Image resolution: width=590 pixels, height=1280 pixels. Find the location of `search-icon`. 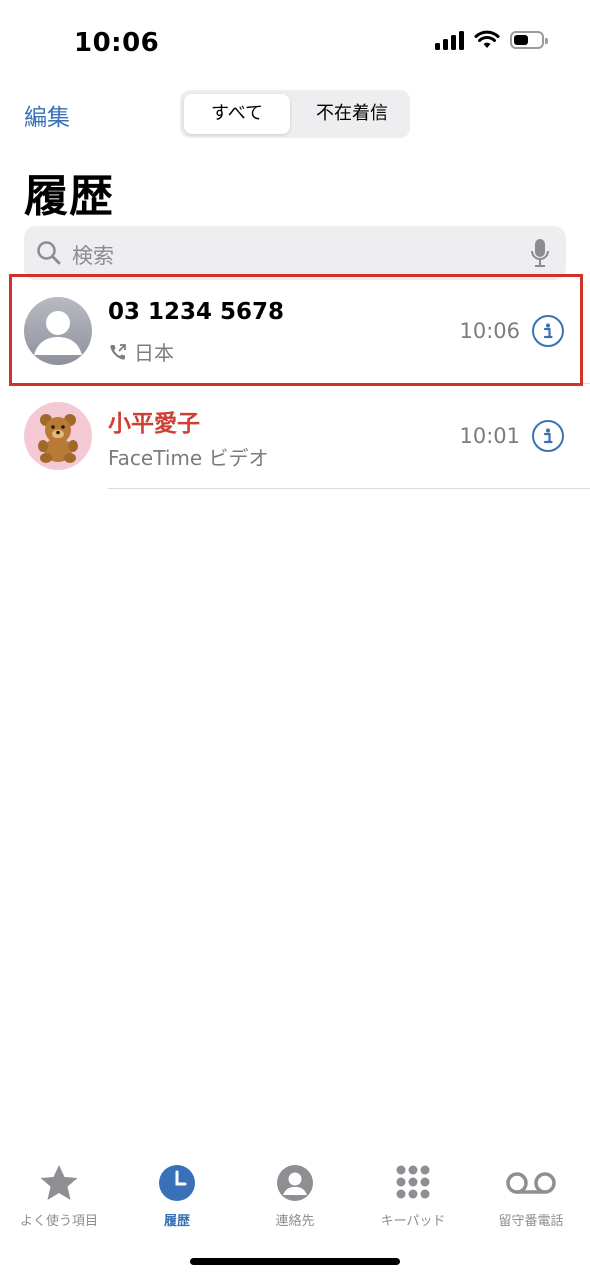

search-icon is located at coordinates (49, 253).